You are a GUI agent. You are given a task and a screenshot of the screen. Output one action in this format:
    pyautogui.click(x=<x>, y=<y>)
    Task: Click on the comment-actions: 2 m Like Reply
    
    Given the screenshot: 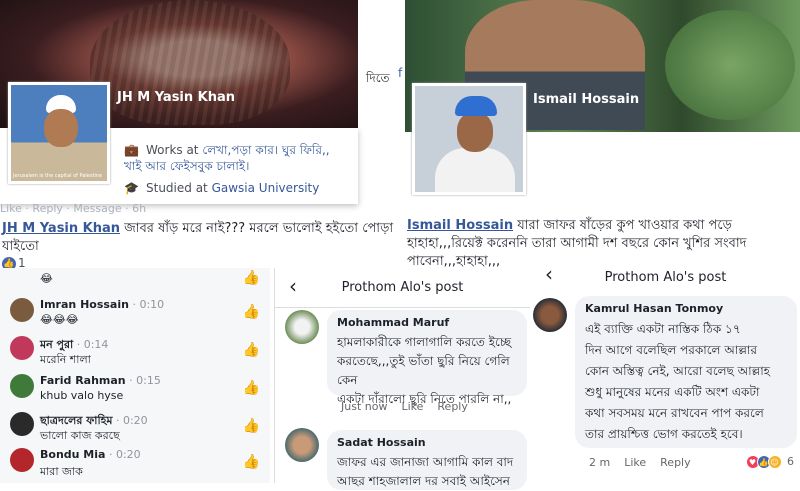 What is the action you would take?
    pyautogui.click(x=647, y=462)
    